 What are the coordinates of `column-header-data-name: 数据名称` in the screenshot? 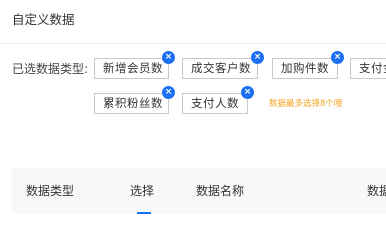 It's located at (220, 191).